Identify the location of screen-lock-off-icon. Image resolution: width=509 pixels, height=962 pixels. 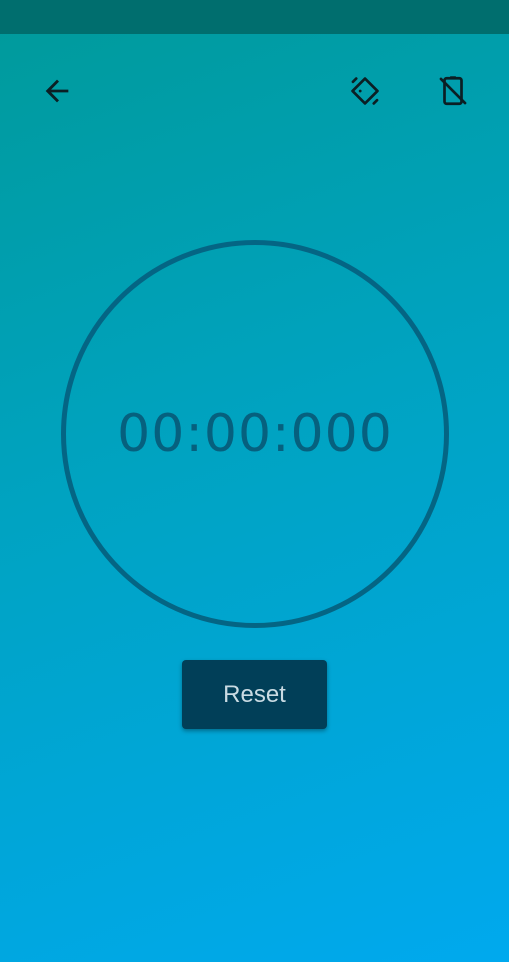
(453, 91).